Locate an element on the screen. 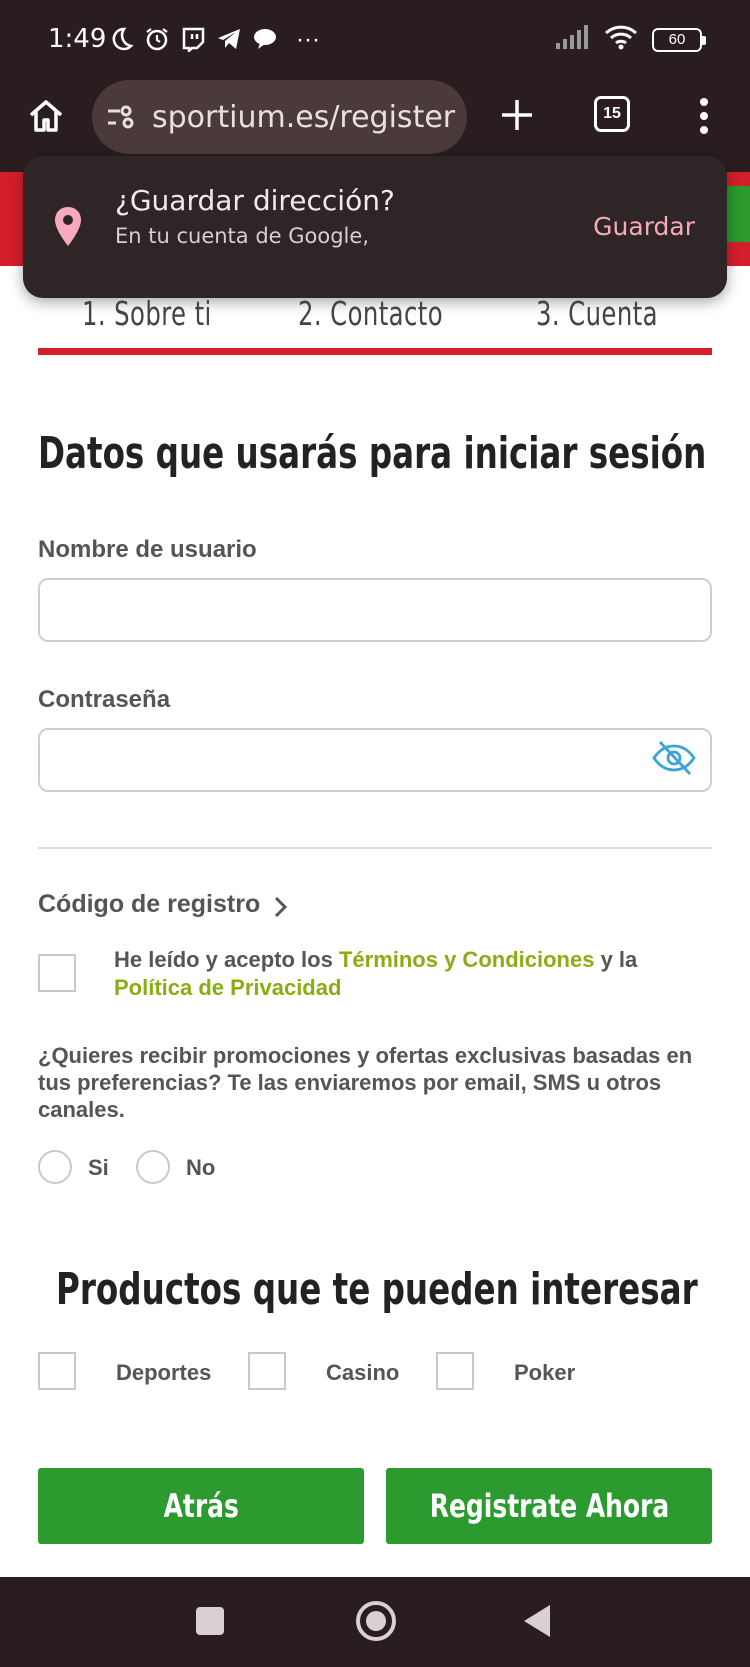 Image resolution: width=750 pixels, height=1667 pixels. step-contact: 2. Contacto is located at coordinates (371, 313).